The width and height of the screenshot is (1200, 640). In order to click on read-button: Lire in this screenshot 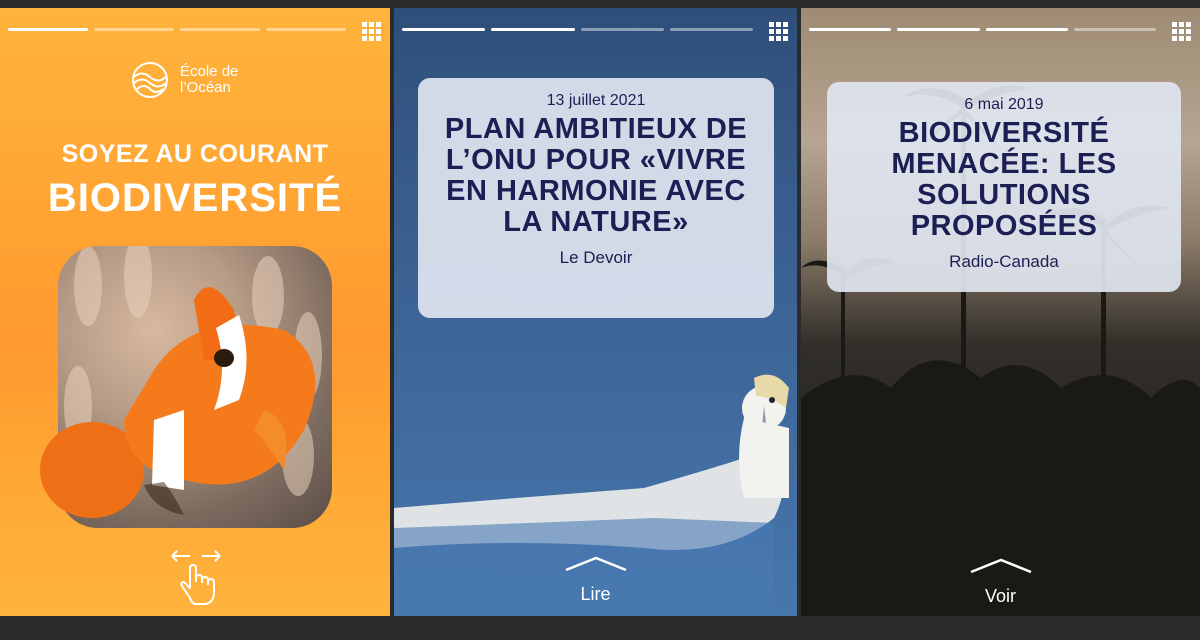, I will do `click(595, 580)`.